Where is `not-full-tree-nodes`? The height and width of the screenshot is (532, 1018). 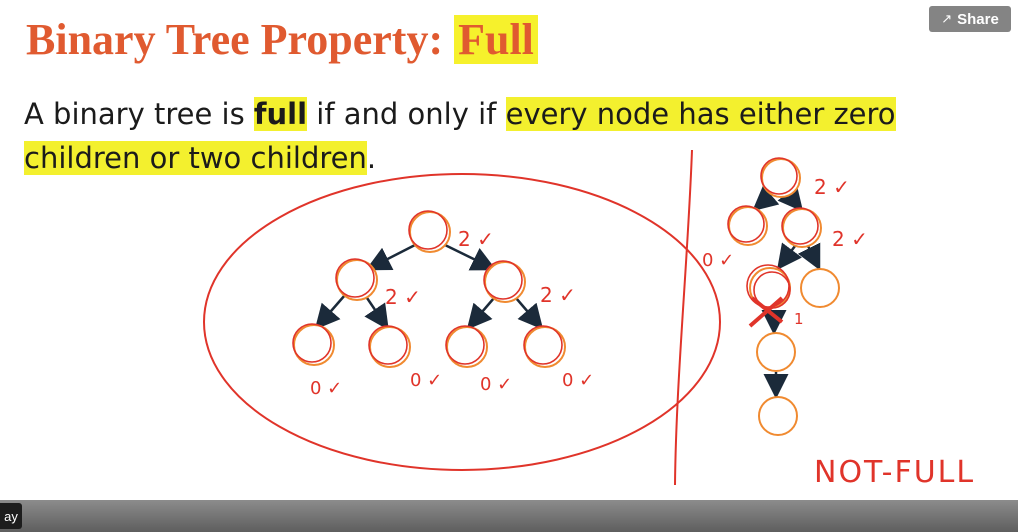
not-full-tree-nodes is located at coordinates (784, 297).